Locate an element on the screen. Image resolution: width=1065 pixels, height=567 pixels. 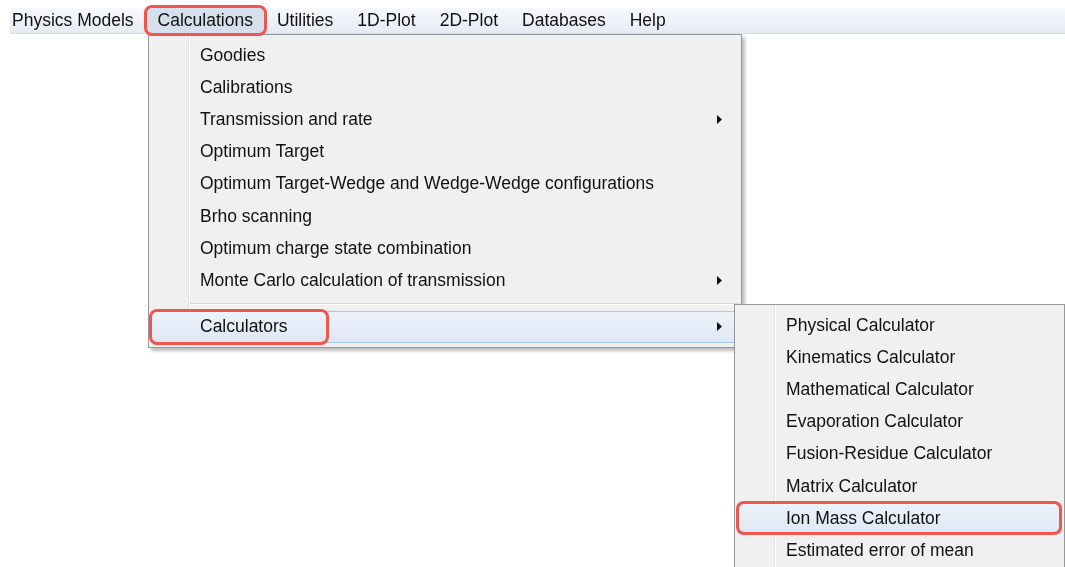
menu-item: Matrix Calculator is located at coordinates (899, 486).